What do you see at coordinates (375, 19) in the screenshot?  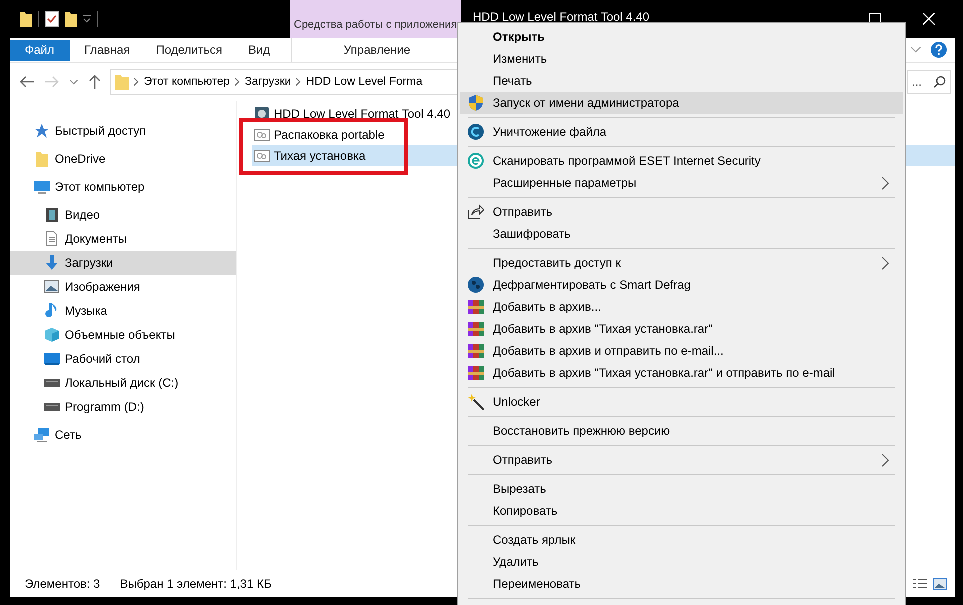 I see `context-tab-group: Средства работы с приложения` at bounding box center [375, 19].